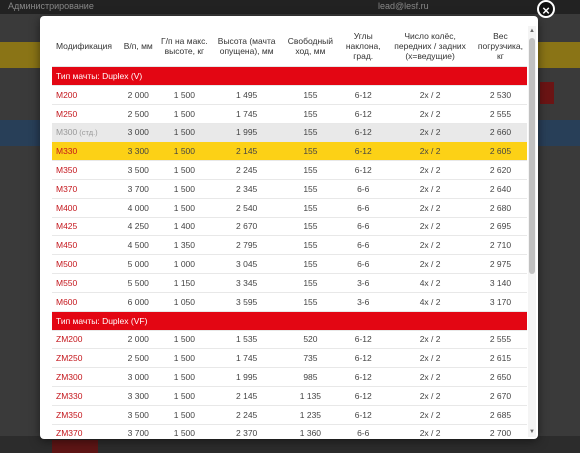 The height and width of the screenshot is (453, 580). I want to click on modification-link: ZM350, so click(69, 415).